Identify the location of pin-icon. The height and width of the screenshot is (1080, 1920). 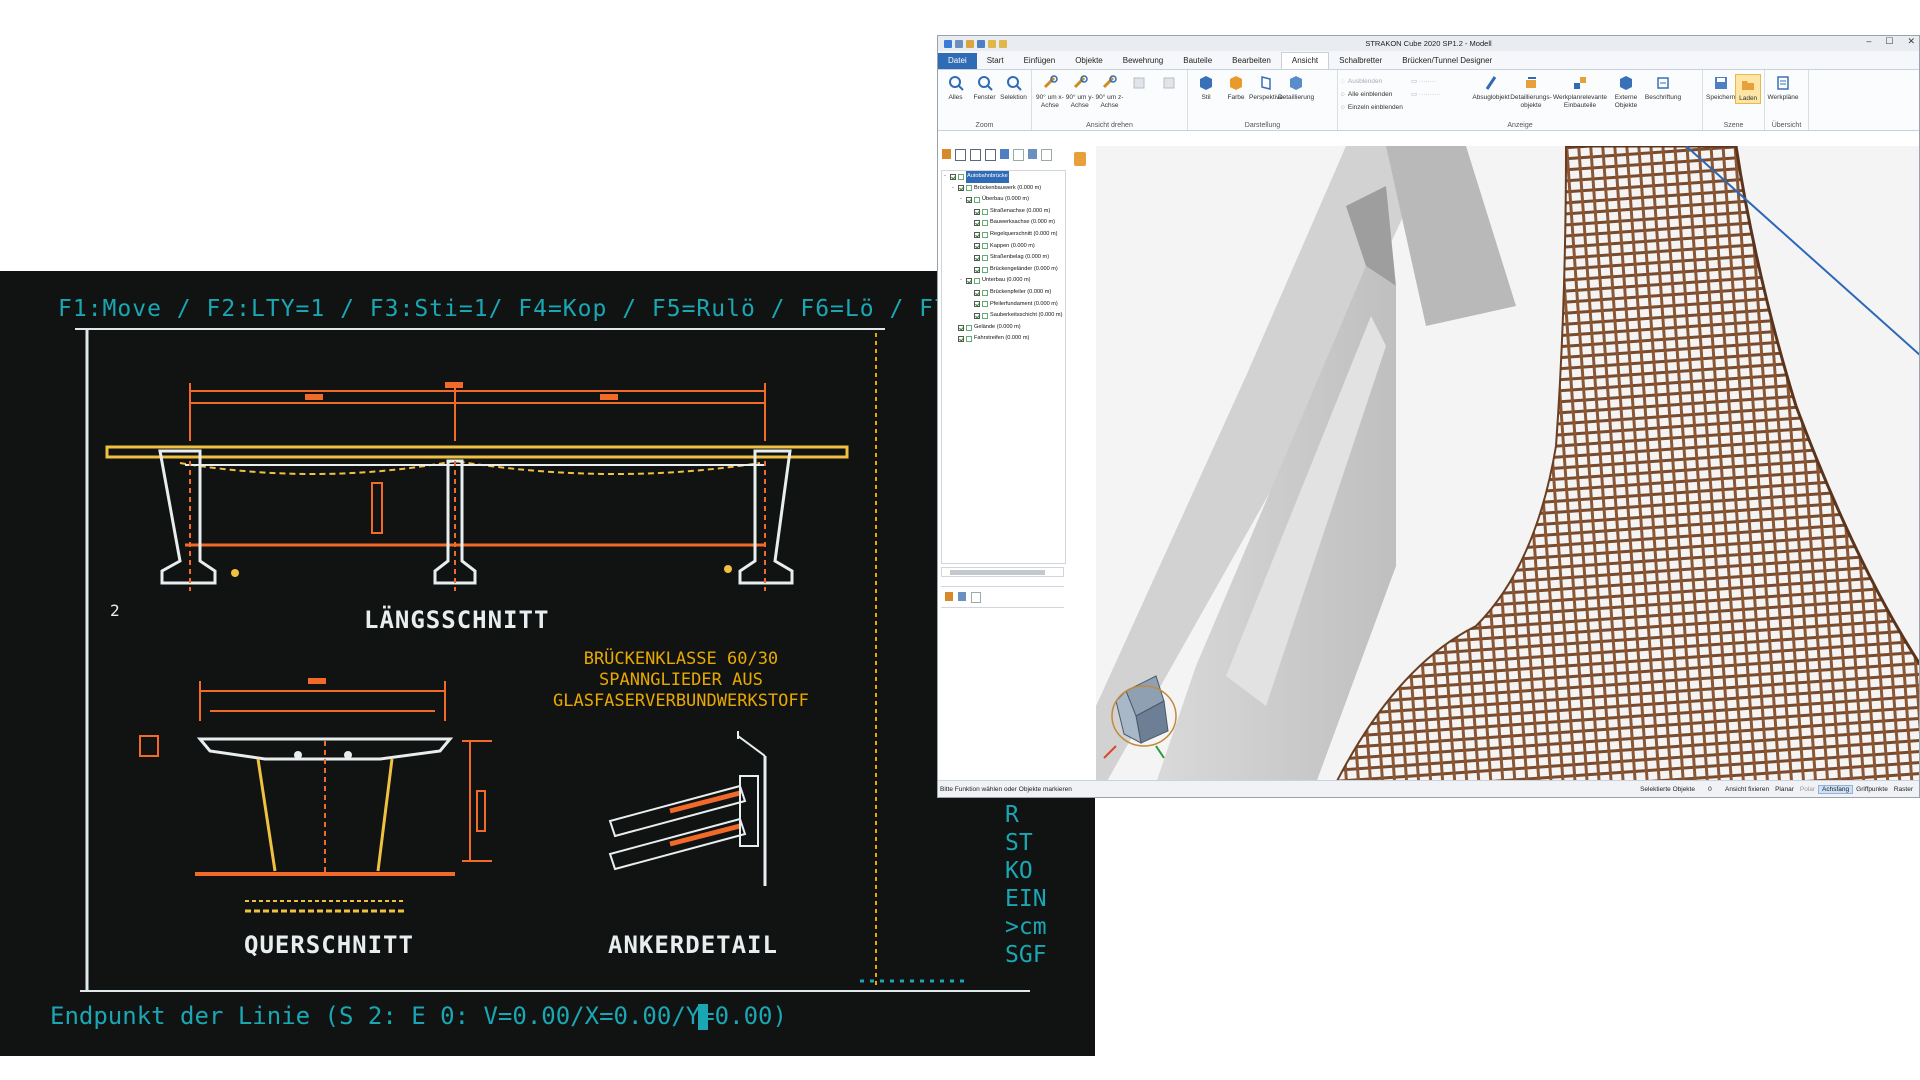
(1080, 159).